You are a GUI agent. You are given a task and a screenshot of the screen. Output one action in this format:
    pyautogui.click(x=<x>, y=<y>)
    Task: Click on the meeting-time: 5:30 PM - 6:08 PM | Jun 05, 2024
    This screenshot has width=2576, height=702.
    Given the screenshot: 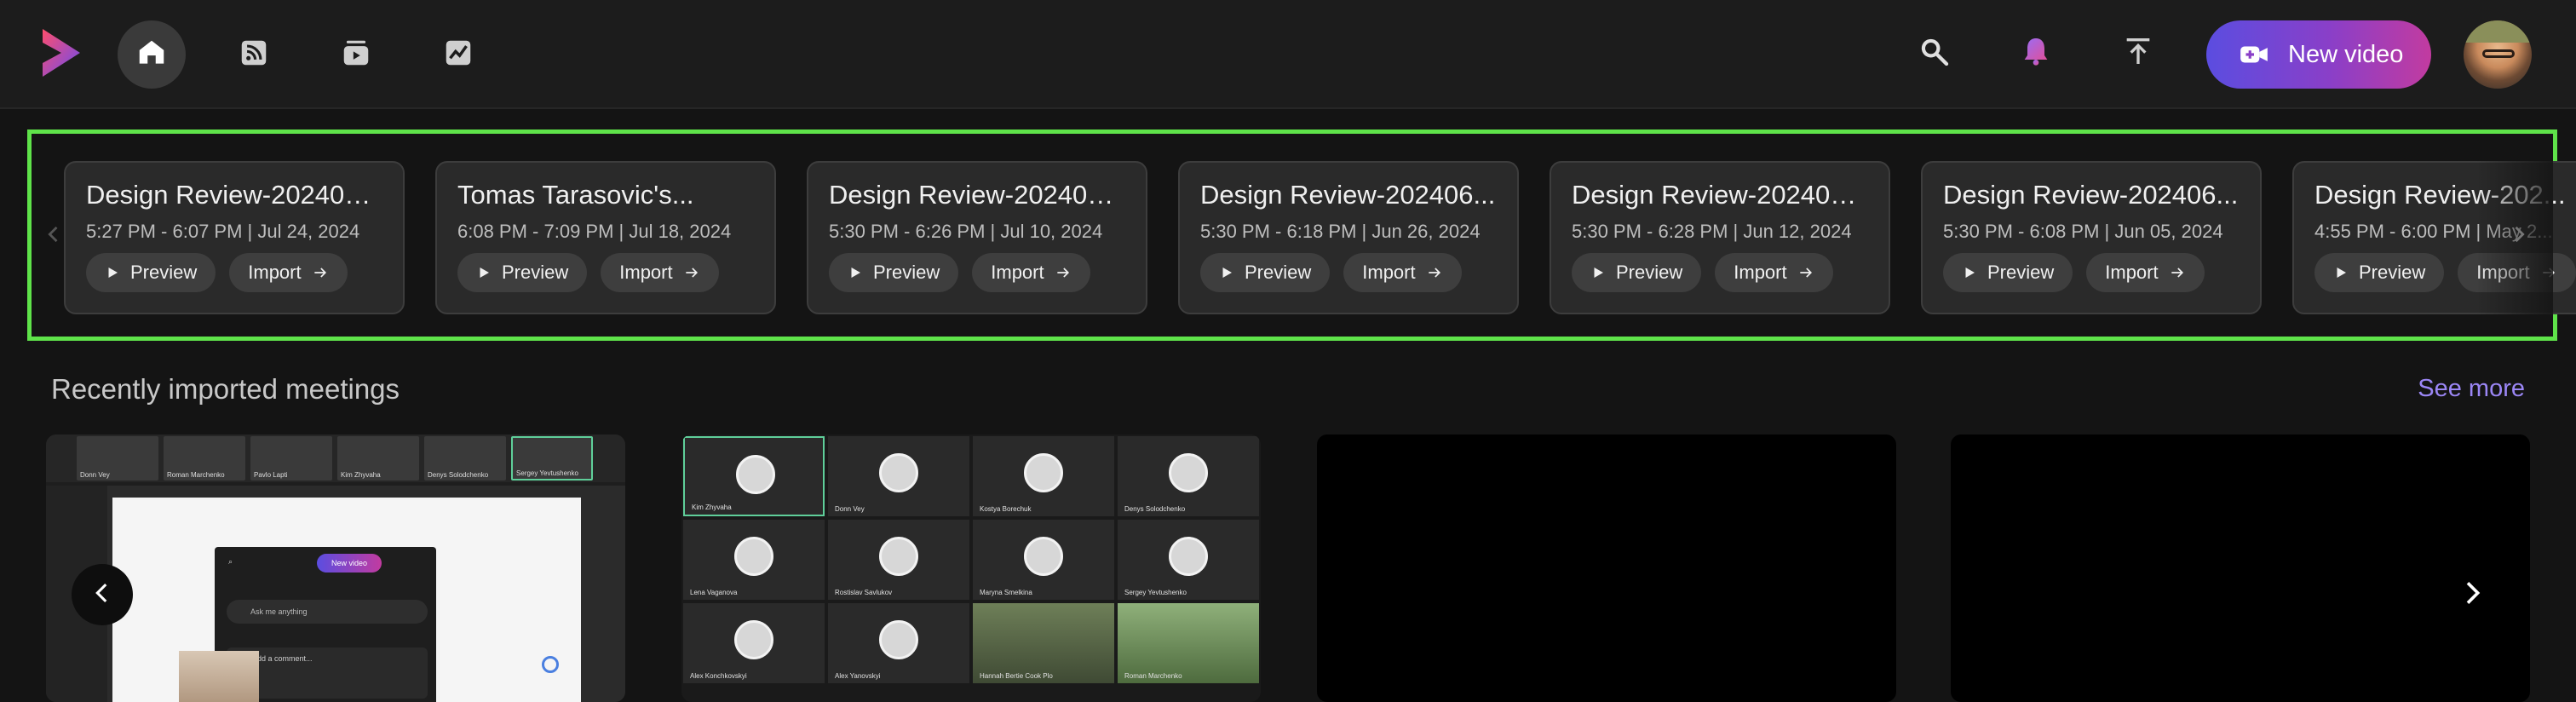 What is the action you would take?
    pyautogui.click(x=2083, y=231)
    